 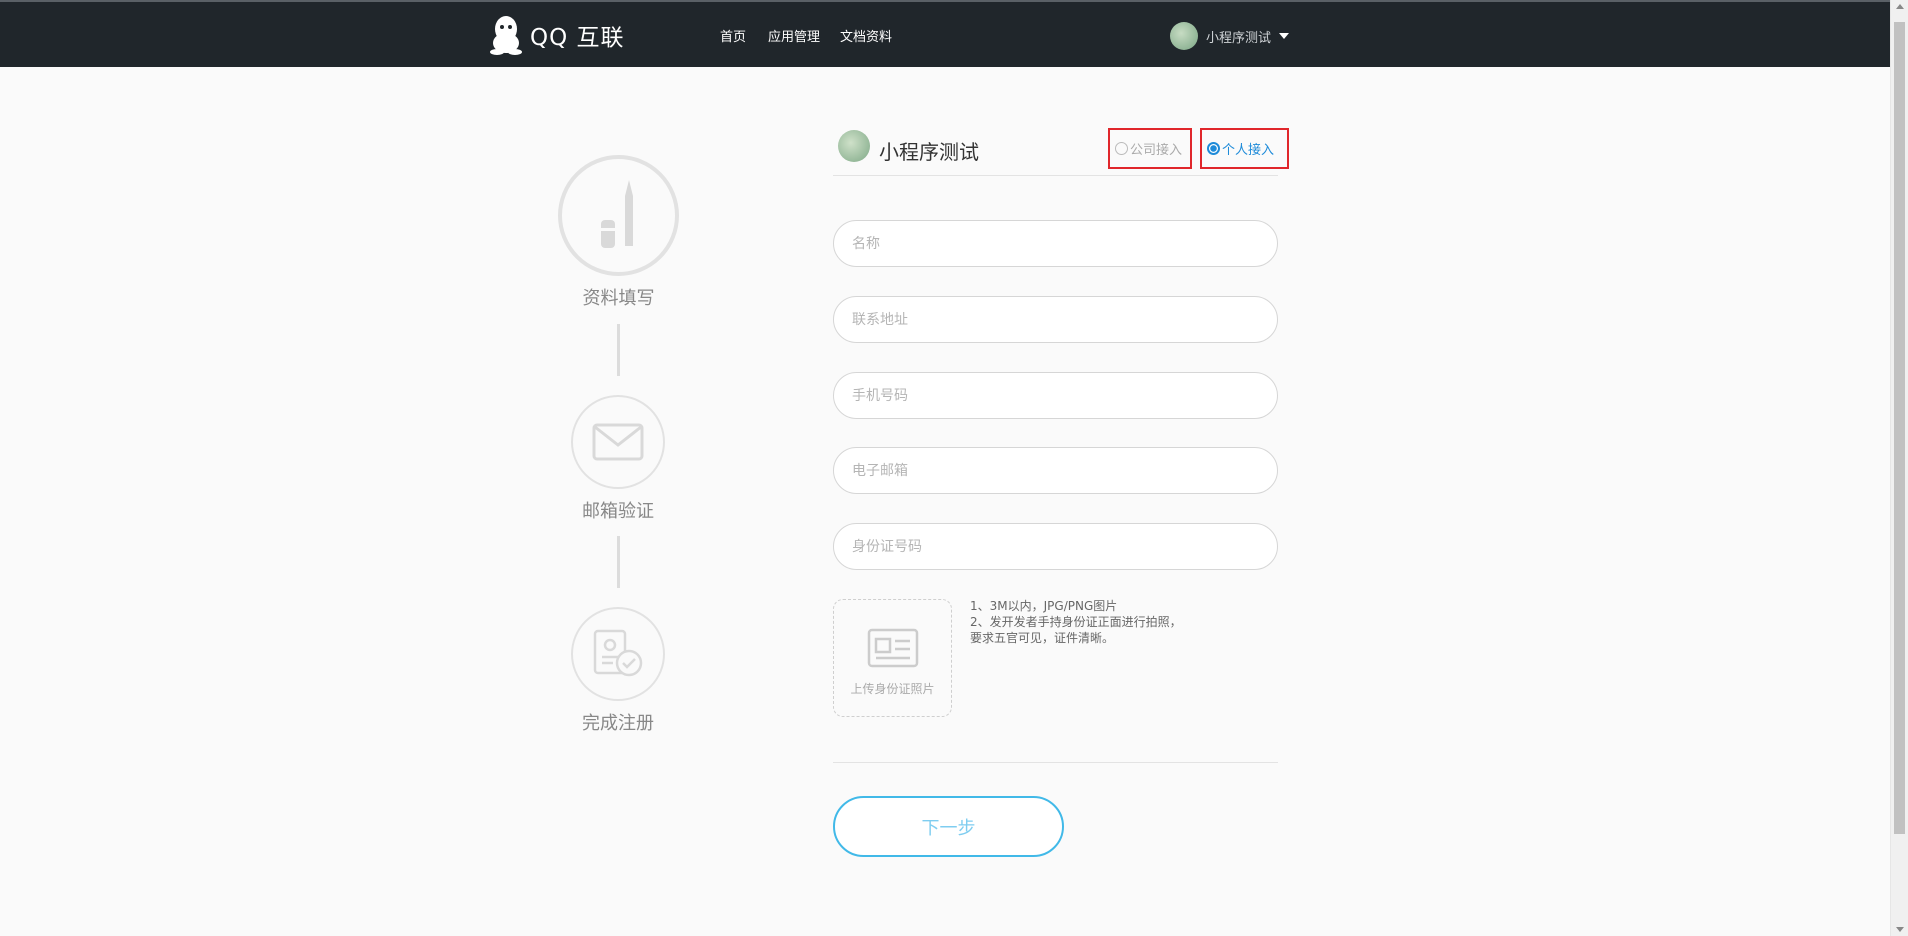 What do you see at coordinates (1899, 428) in the screenshot?
I see `scroll-thumb` at bounding box center [1899, 428].